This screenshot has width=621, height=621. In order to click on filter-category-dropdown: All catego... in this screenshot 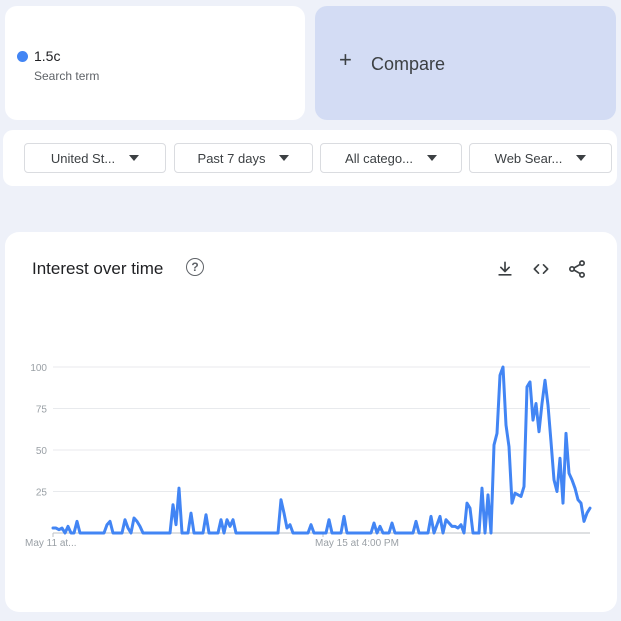, I will do `click(391, 158)`.